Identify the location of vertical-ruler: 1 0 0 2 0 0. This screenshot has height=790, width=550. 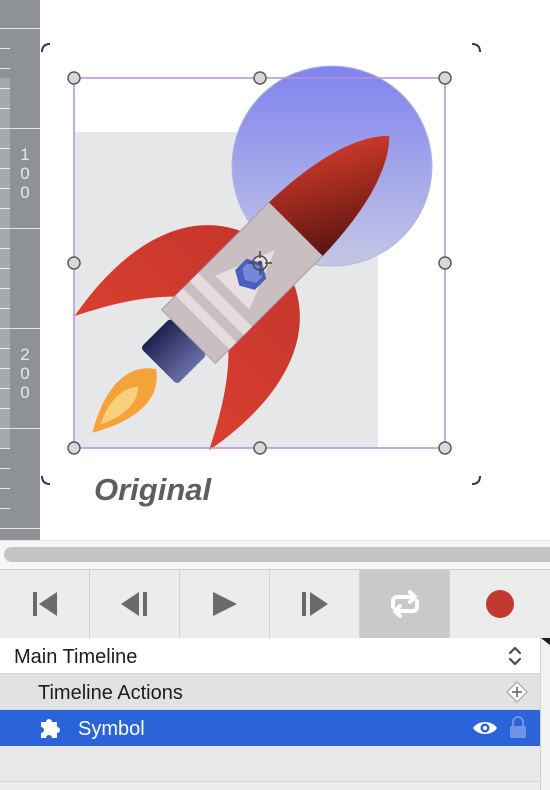
(20, 270).